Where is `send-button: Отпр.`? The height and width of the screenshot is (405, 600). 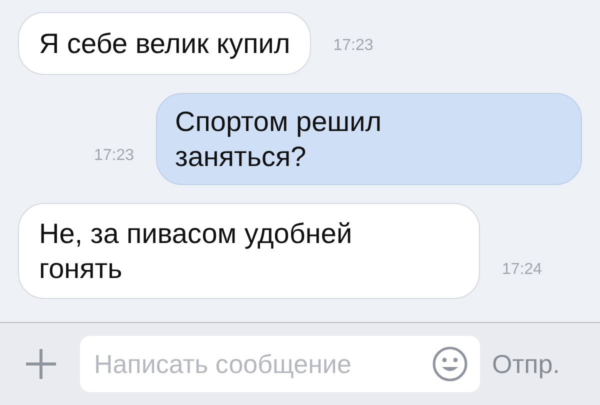 send-button: Отпр. is located at coordinates (526, 364).